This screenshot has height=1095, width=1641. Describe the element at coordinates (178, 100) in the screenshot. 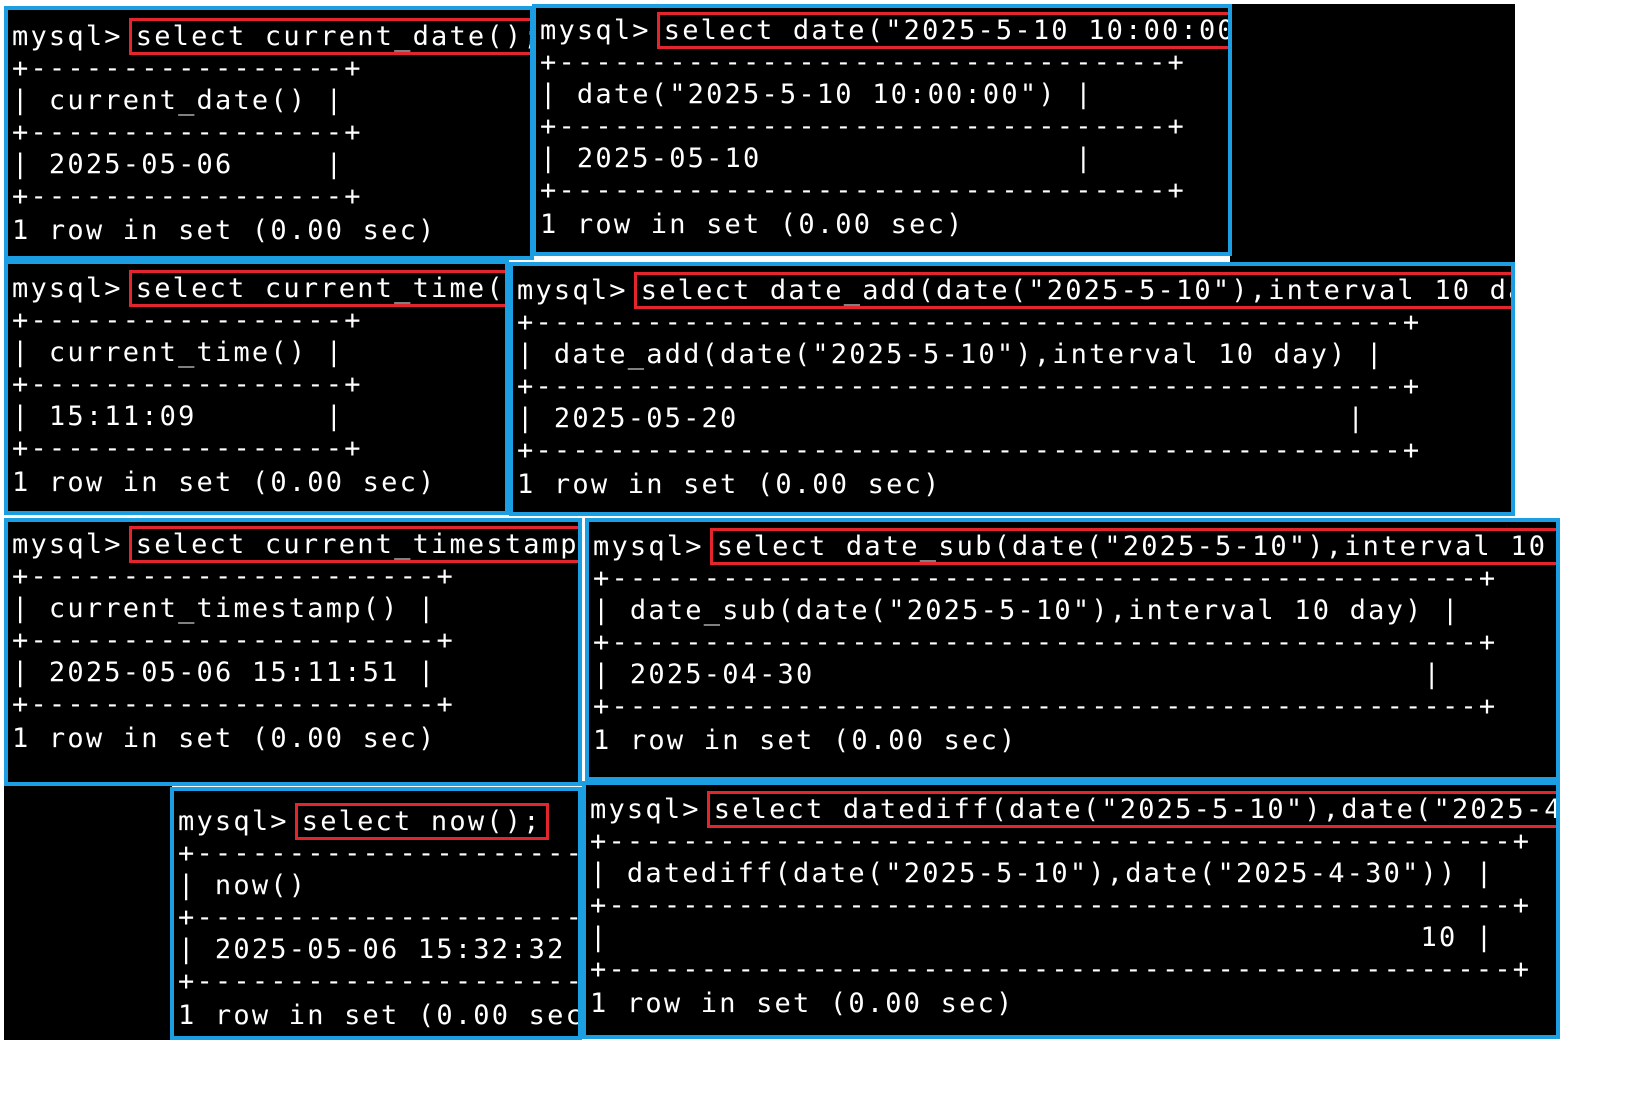

I see `column-header: | current_date() |` at that location.